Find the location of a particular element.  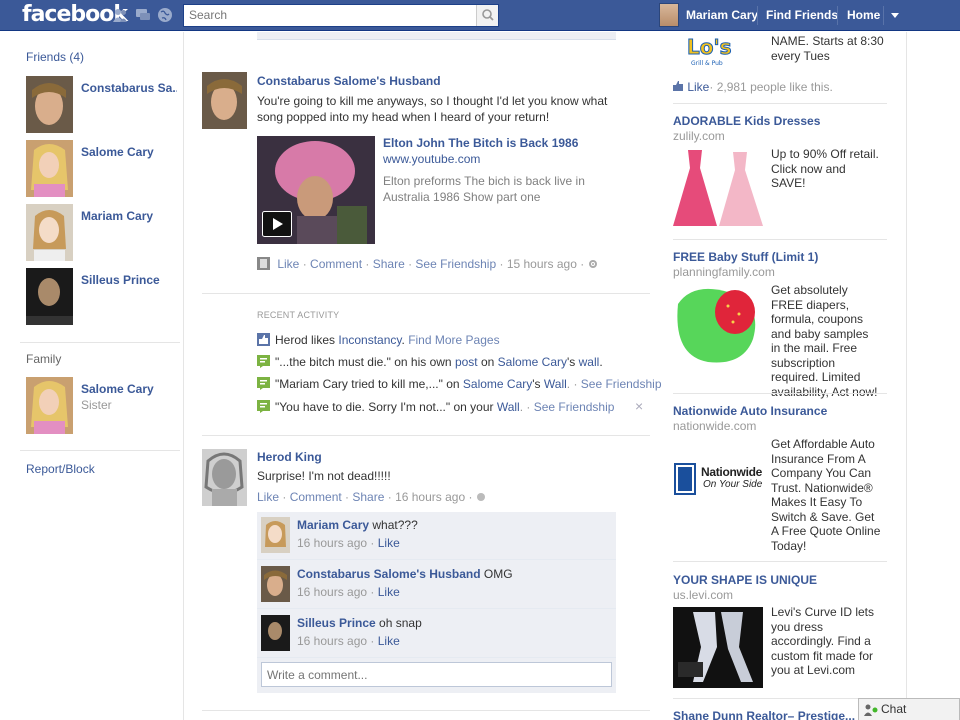

ad-title: ADORABLE Kids Dresses is located at coordinates (746, 121).